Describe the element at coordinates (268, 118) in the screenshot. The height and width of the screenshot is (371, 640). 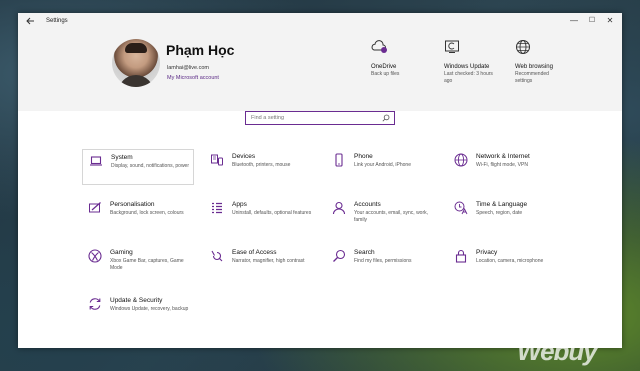
I see `search-placeholder: Find a setting` at that location.